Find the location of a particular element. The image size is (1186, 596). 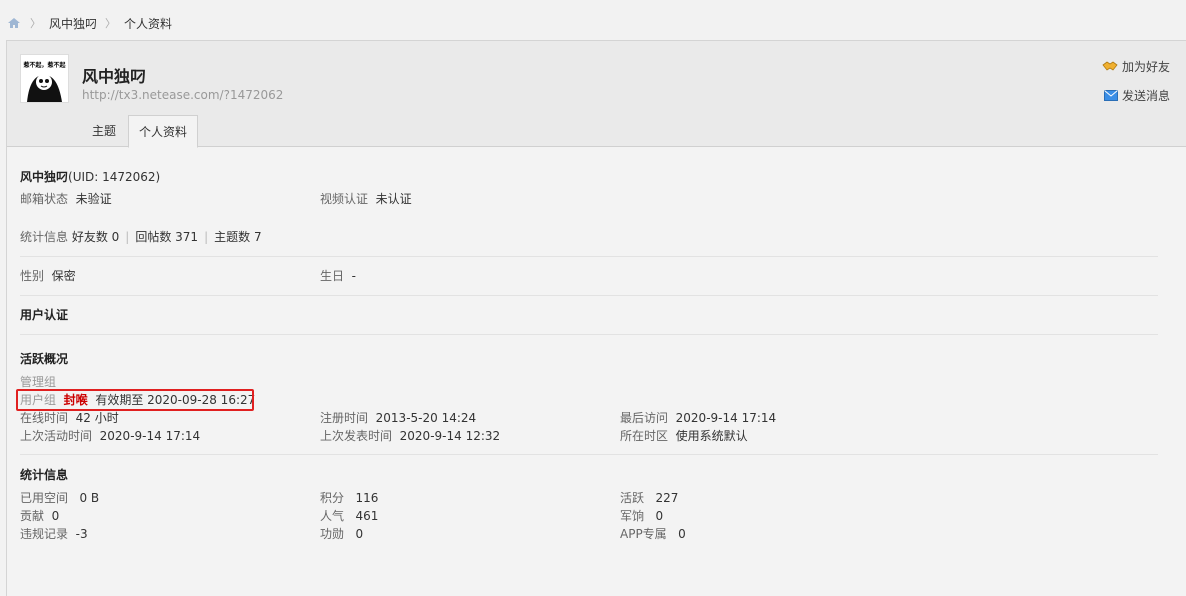

stats-row-2: 贡献 0 人气 461 军饷 0 is located at coordinates (590, 516).